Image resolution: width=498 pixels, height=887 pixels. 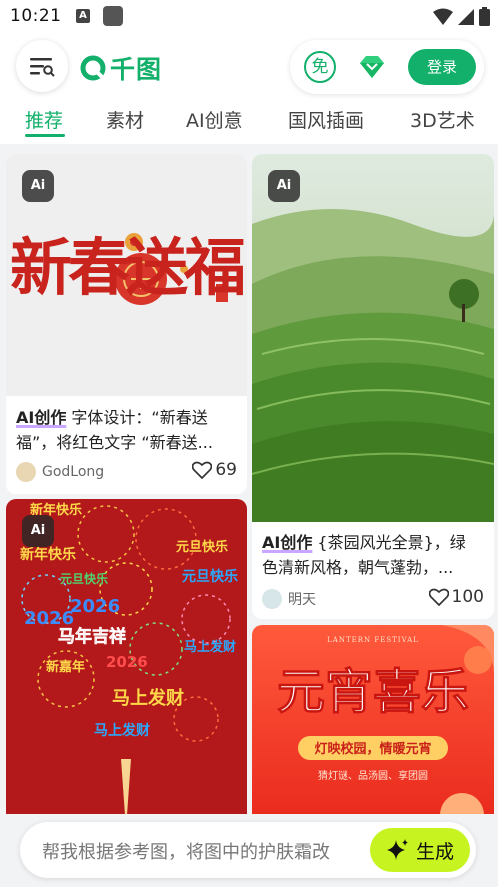 I want to click on tab-recommend: 推荐, so click(x=44, y=119).